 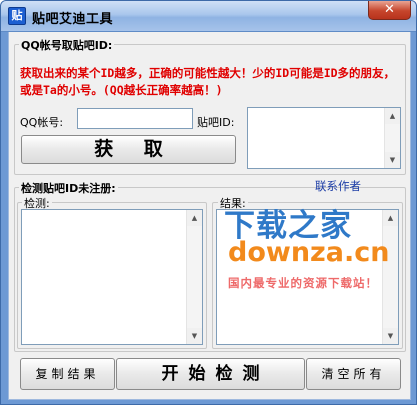 I want to click on detect-group-legend: 检测贴吧ID未注册:, so click(x=68, y=188).